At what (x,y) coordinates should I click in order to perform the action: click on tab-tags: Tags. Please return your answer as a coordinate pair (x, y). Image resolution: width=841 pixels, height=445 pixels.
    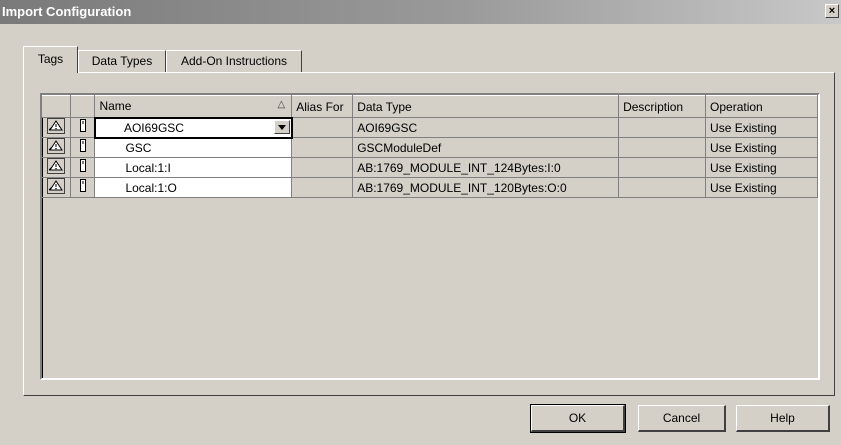
    Looking at the image, I should click on (50, 59).